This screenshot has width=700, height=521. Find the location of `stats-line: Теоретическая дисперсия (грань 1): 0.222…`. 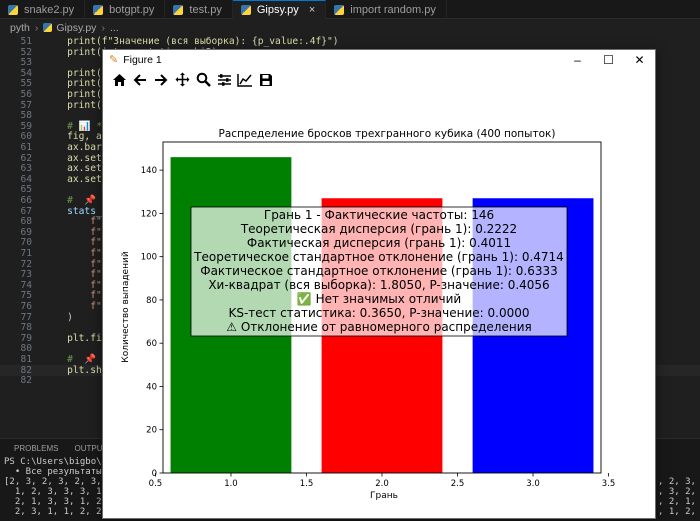

stats-line: Теоретическая дисперсия (грань 1): 0.222… is located at coordinates (378, 229).